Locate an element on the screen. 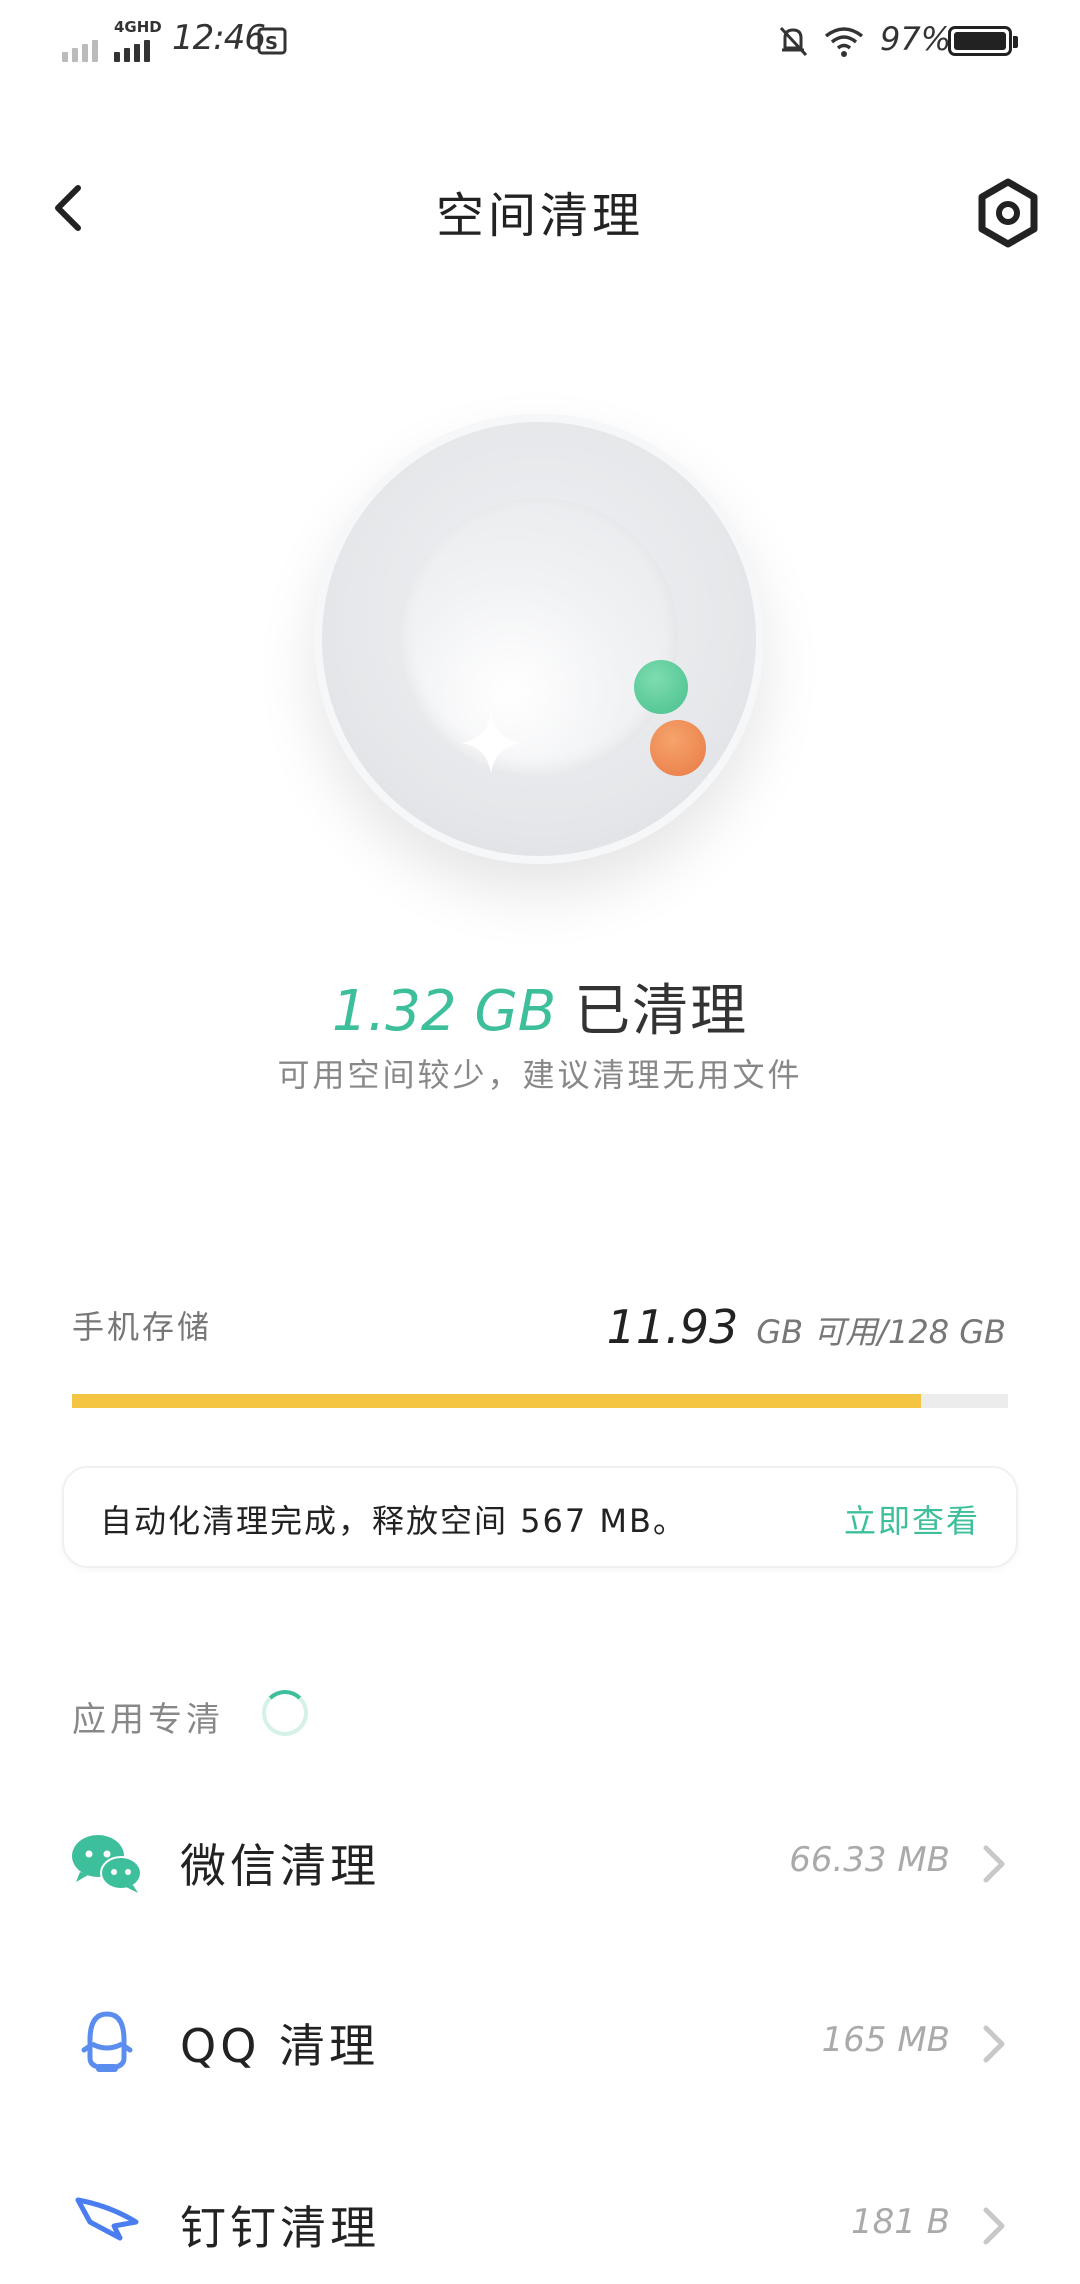 The width and height of the screenshot is (1080, 2284). notice-message: 自动化清理完成，释放空间 567 MB。 is located at coordinates (393, 1521).